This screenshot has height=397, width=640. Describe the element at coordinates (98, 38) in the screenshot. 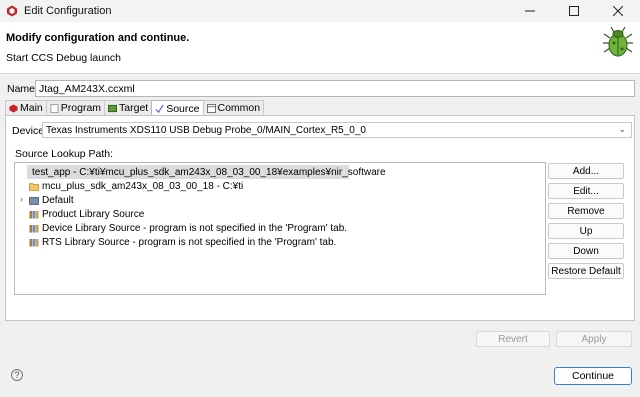

I see `dialog-heading: Modify configuration and continue.` at that location.